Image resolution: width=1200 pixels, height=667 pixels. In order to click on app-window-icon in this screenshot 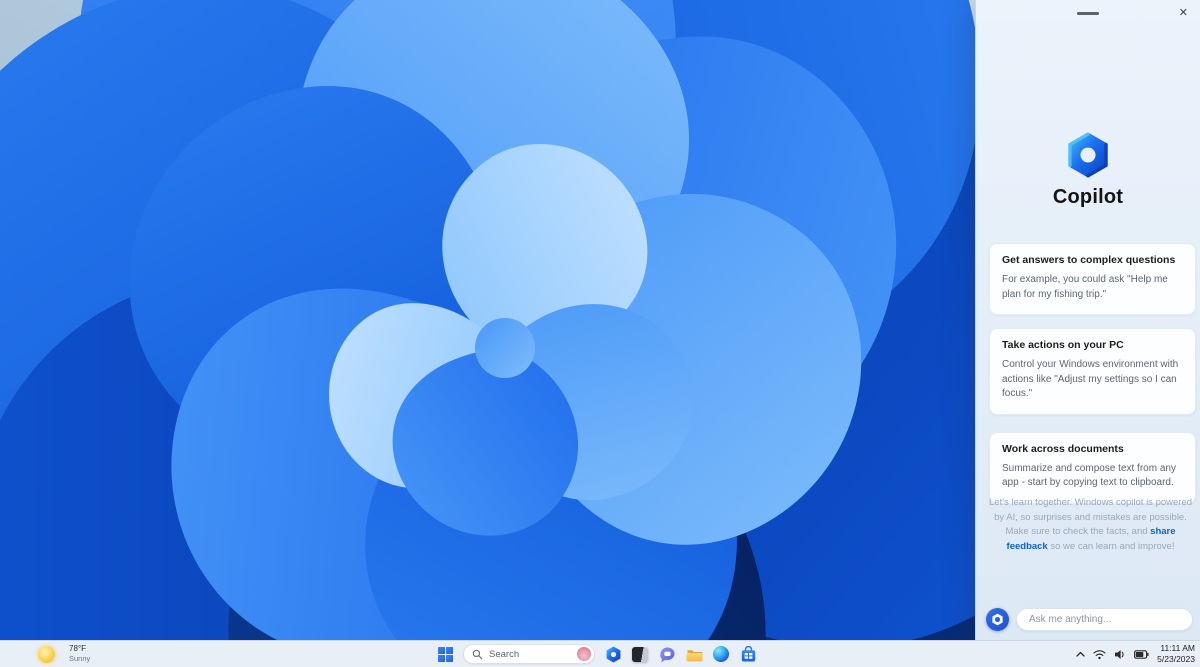, I will do `click(640, 654)`.